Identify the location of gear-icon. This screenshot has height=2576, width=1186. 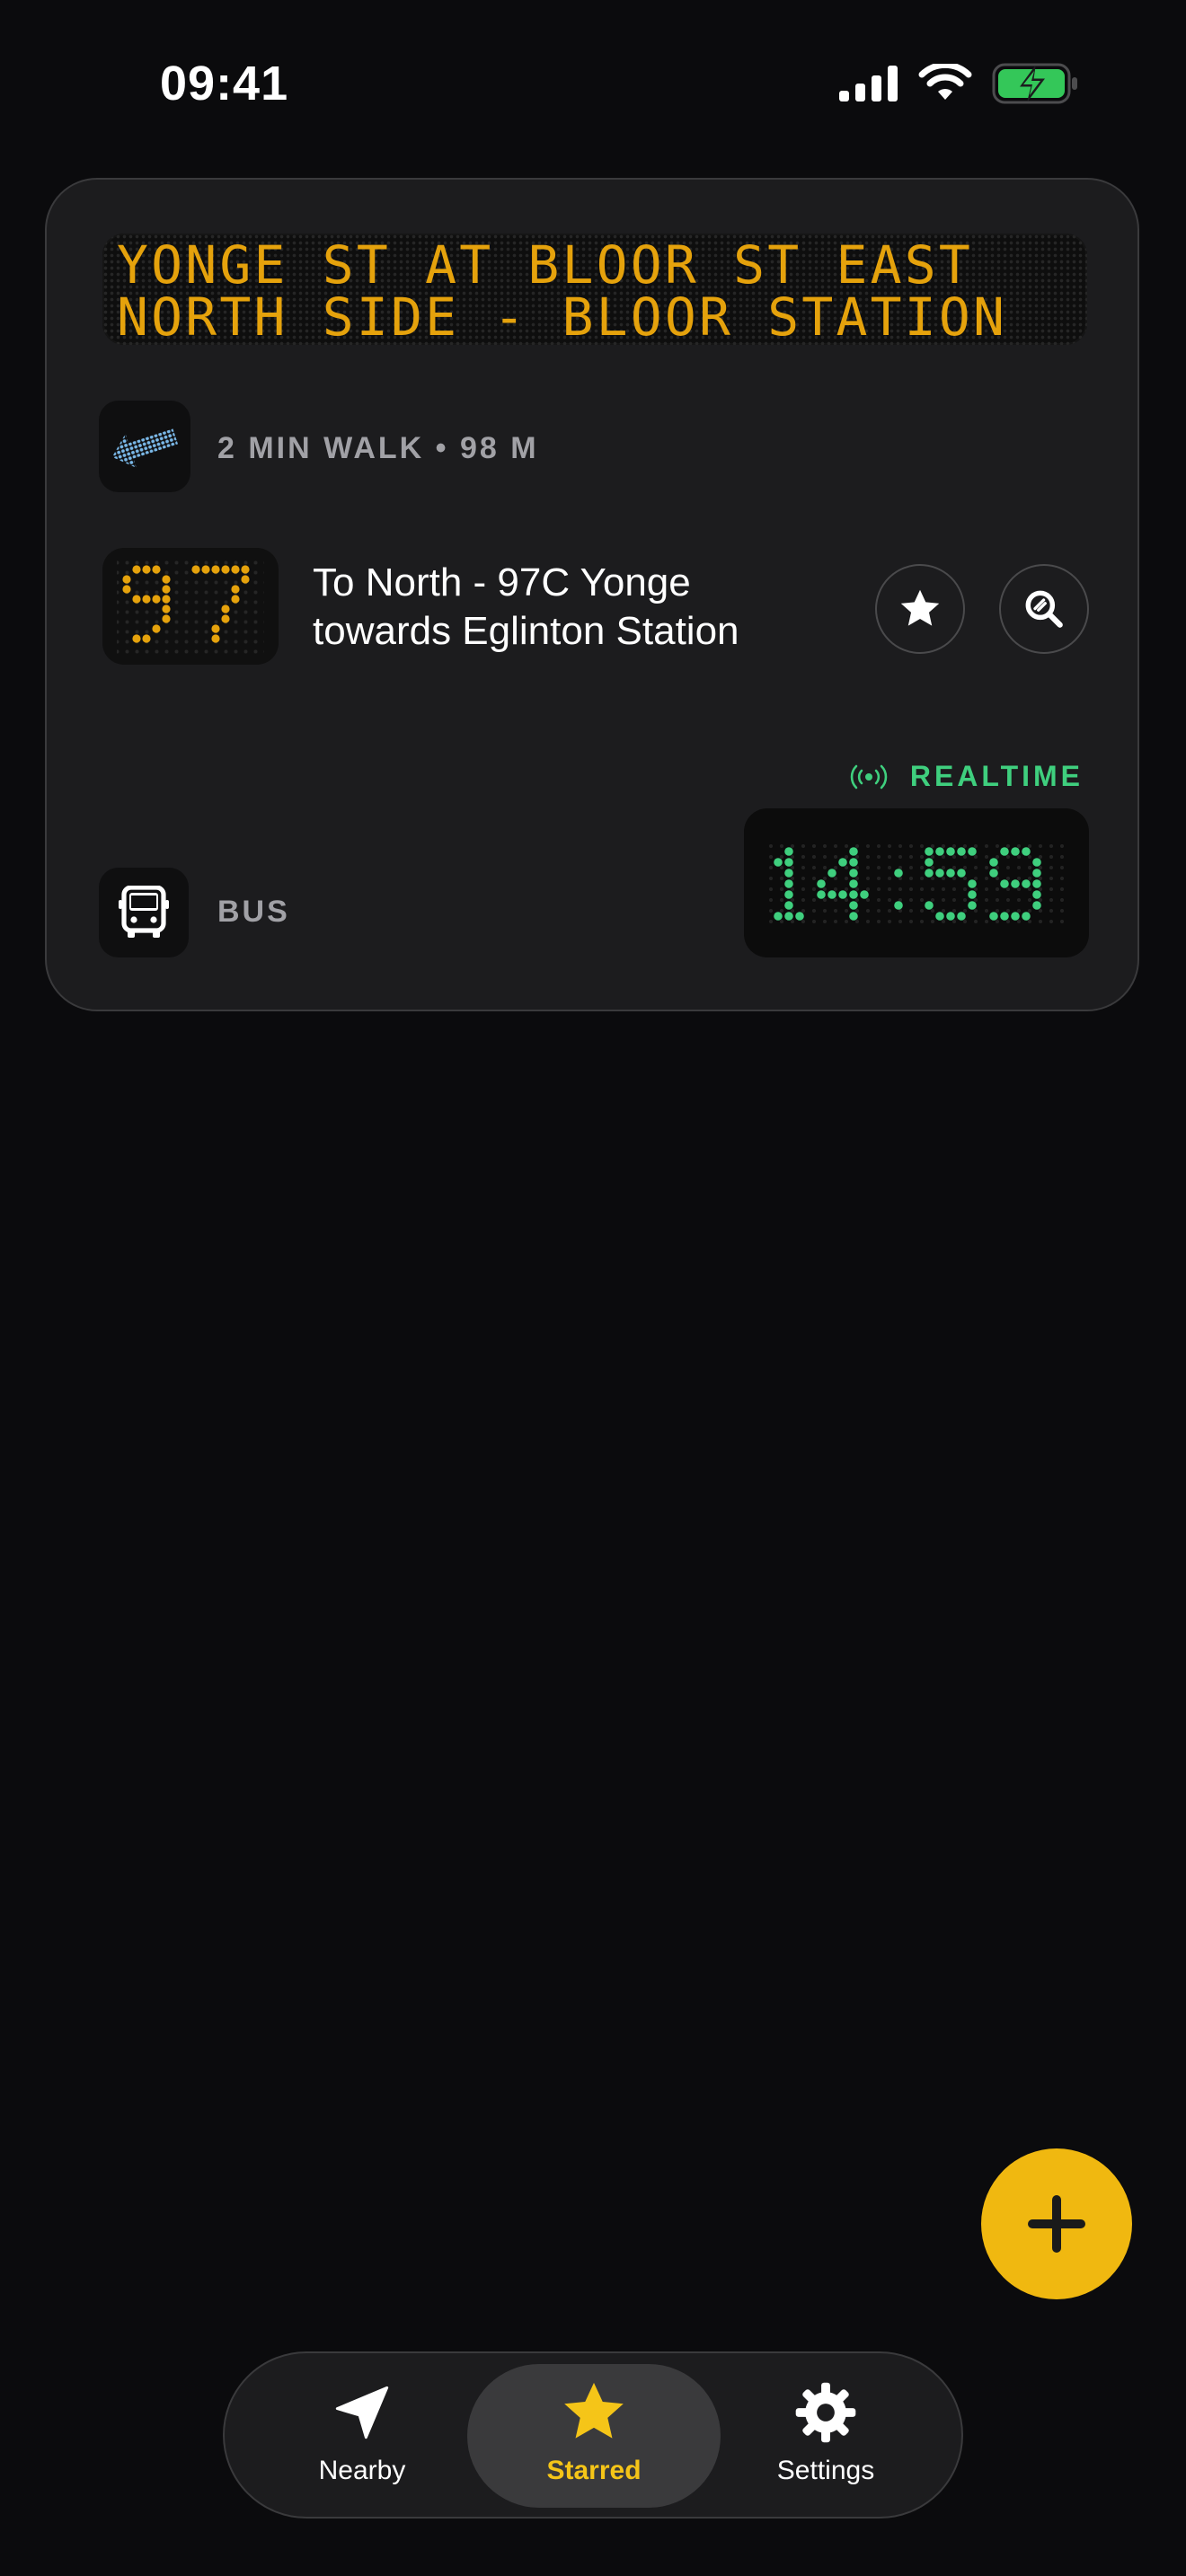
(825, 2412).